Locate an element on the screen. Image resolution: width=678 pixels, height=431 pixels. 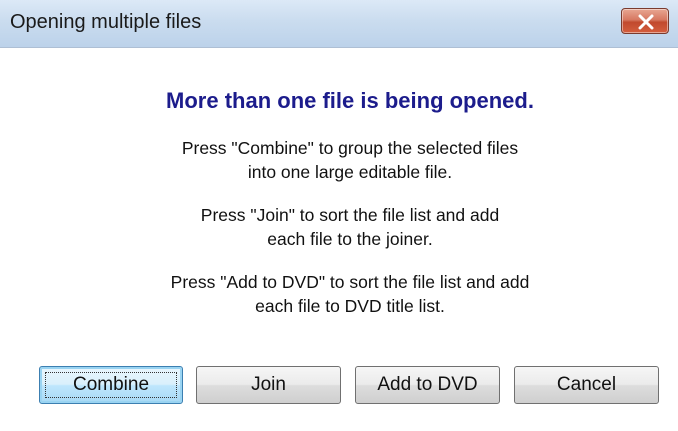
combine-button-label: Combine is located at coordinates (111, 384).